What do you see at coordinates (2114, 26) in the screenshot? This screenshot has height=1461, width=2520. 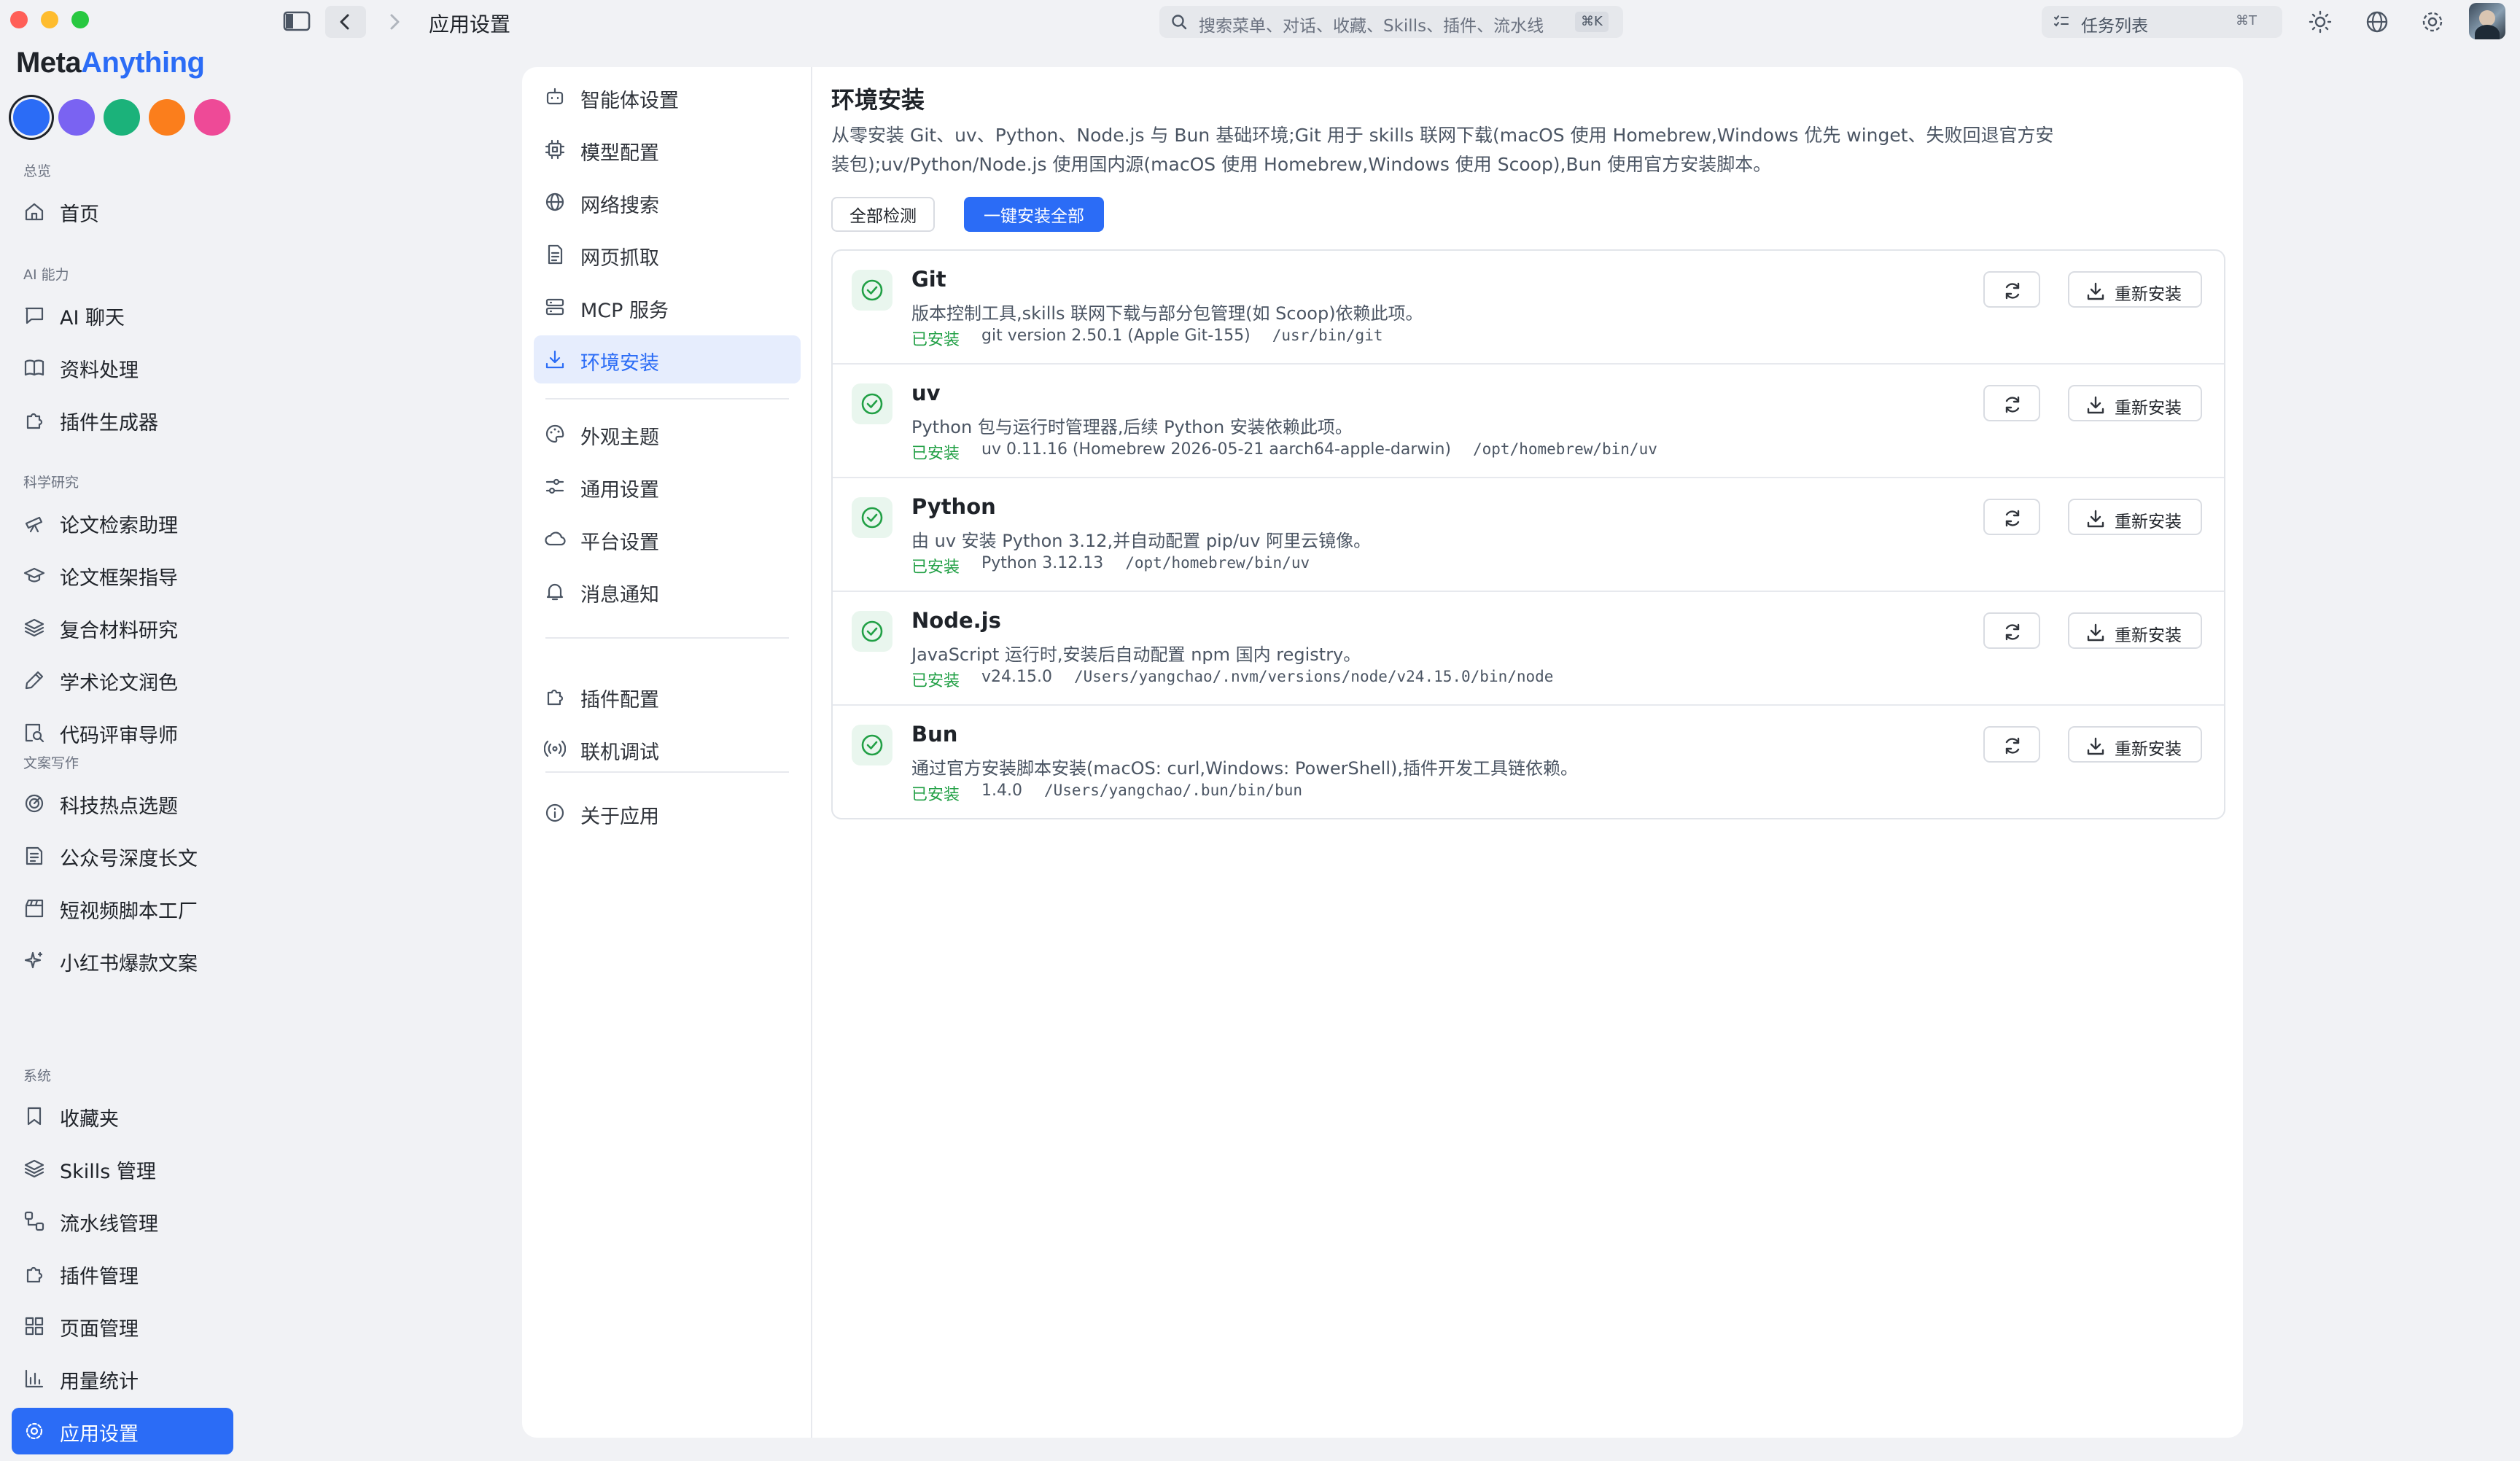 I see `task-list-label: 任务列表` at bounding box center [2114, 26].